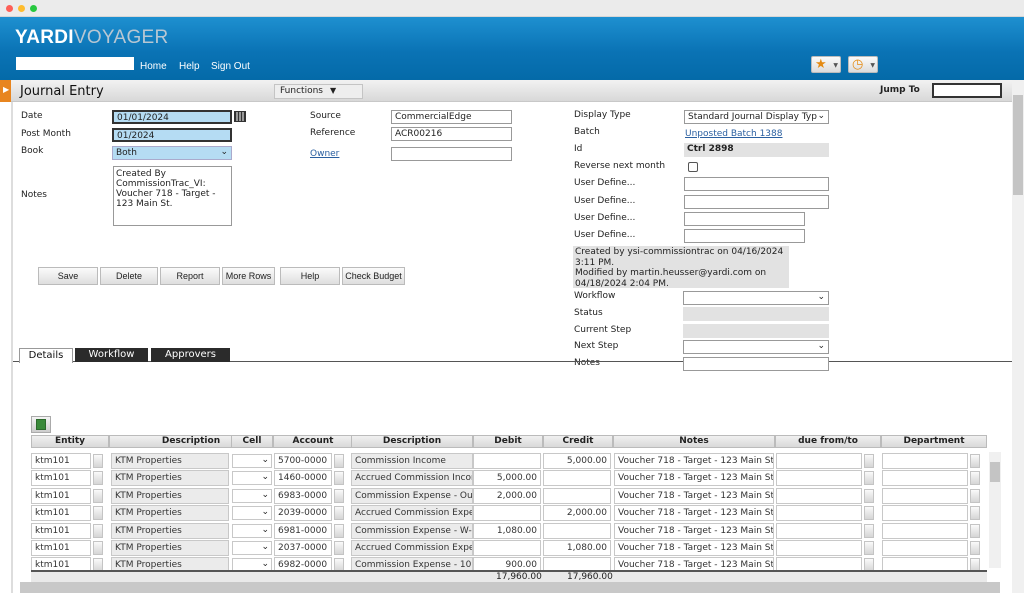  I want to click on column-header: Credit, so click(578, 441).